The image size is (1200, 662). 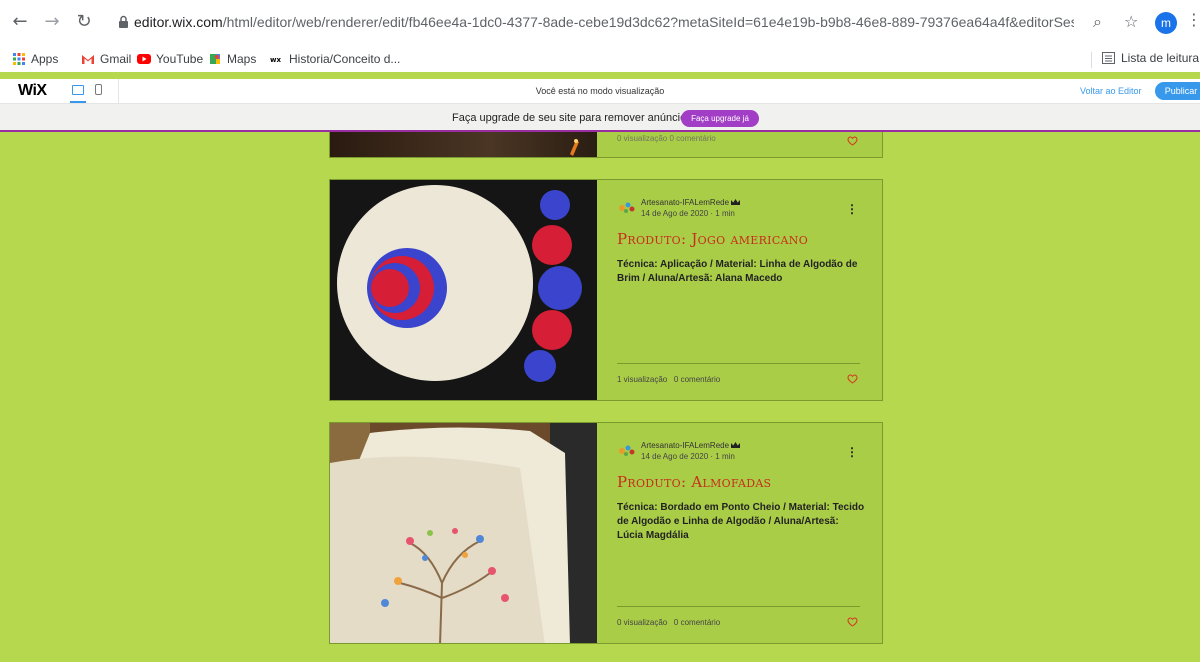 What do you see at coordinates (178, 22) in the screenshot?
I see `url-domain: editor.wix.com` at bounding box center [178, 22].